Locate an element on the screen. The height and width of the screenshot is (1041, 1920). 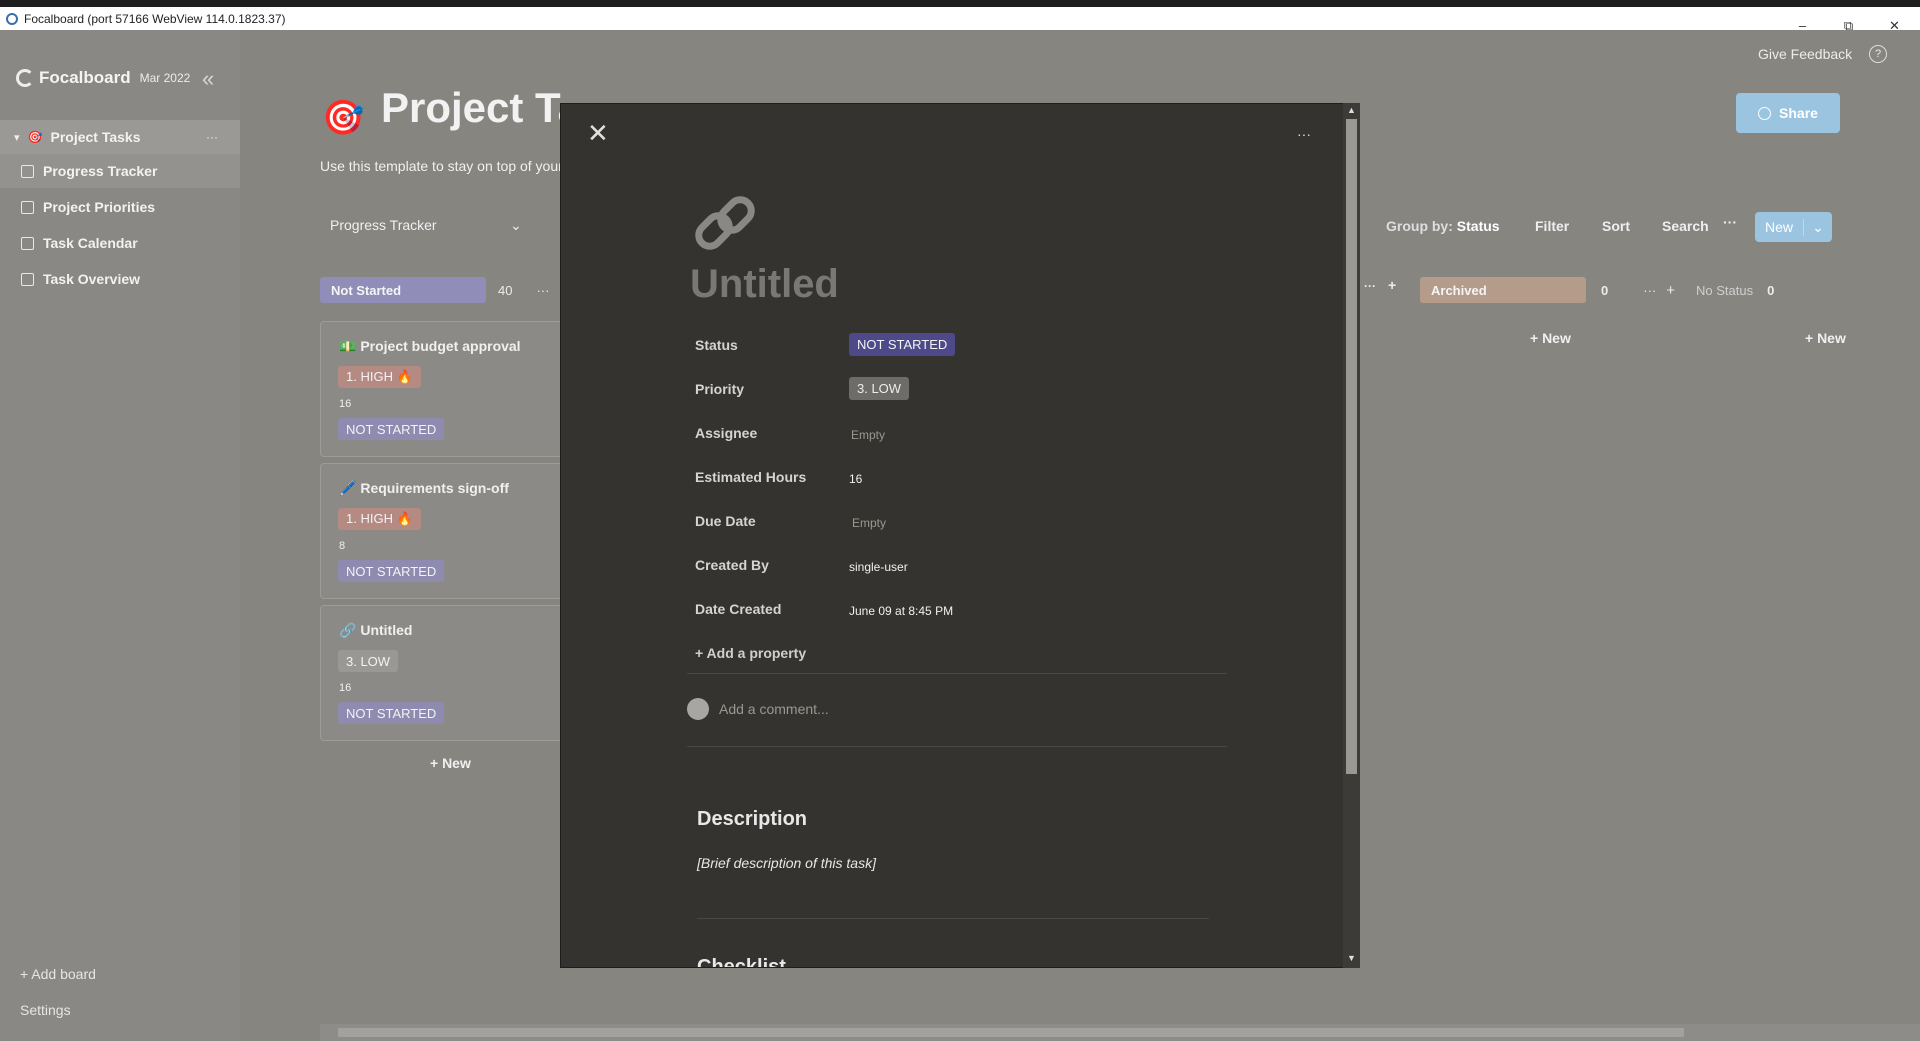
column-count: 40 is located at coordinates (505, 290).